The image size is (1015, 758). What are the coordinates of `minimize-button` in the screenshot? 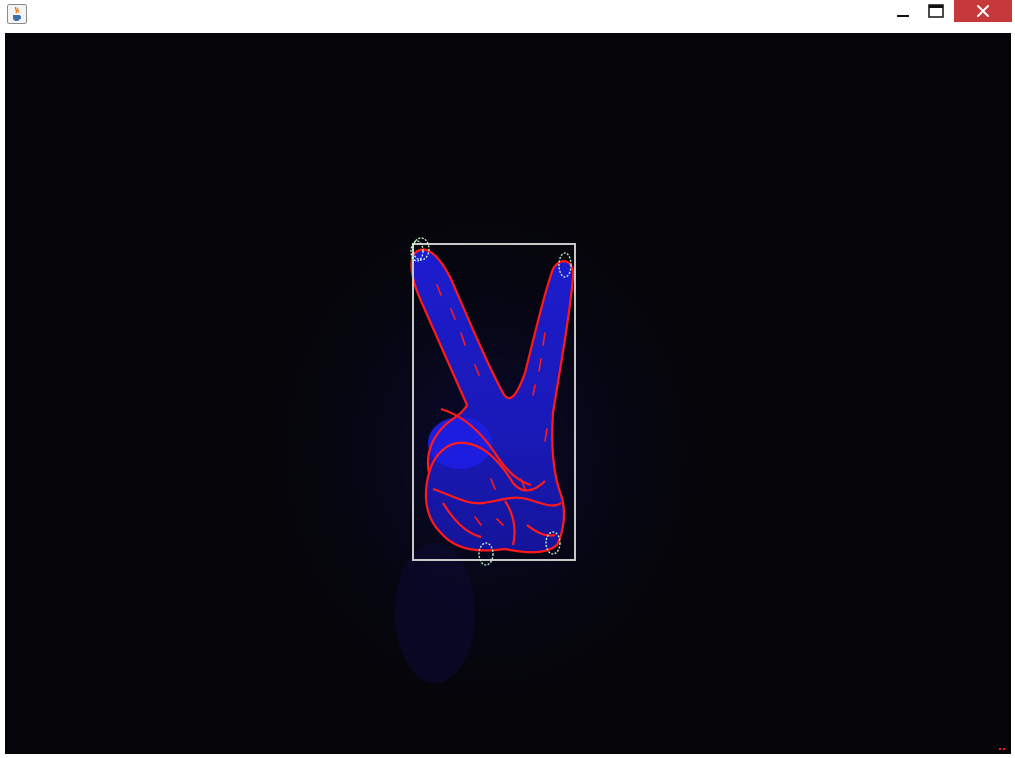 It's located at (903, 11).